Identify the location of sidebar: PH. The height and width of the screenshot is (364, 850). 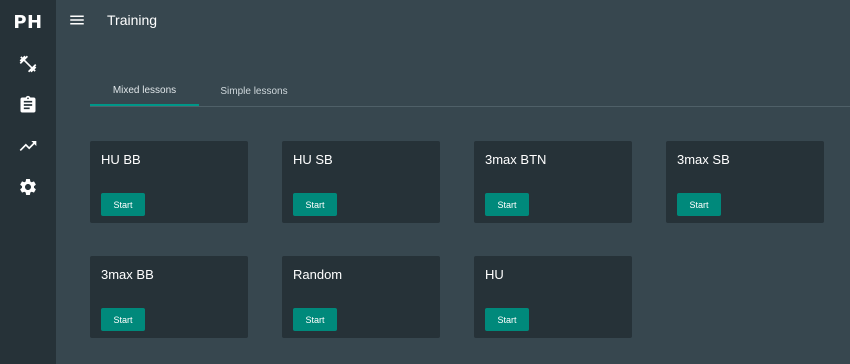
(28, 182).